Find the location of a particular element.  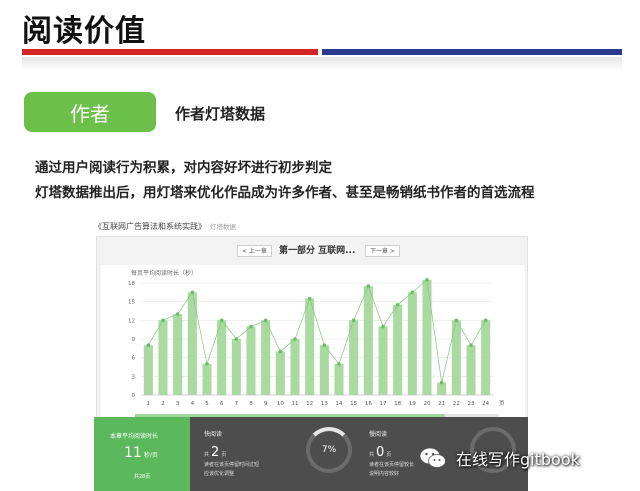

fast-count: 2 is located at coordinates (215, 452).